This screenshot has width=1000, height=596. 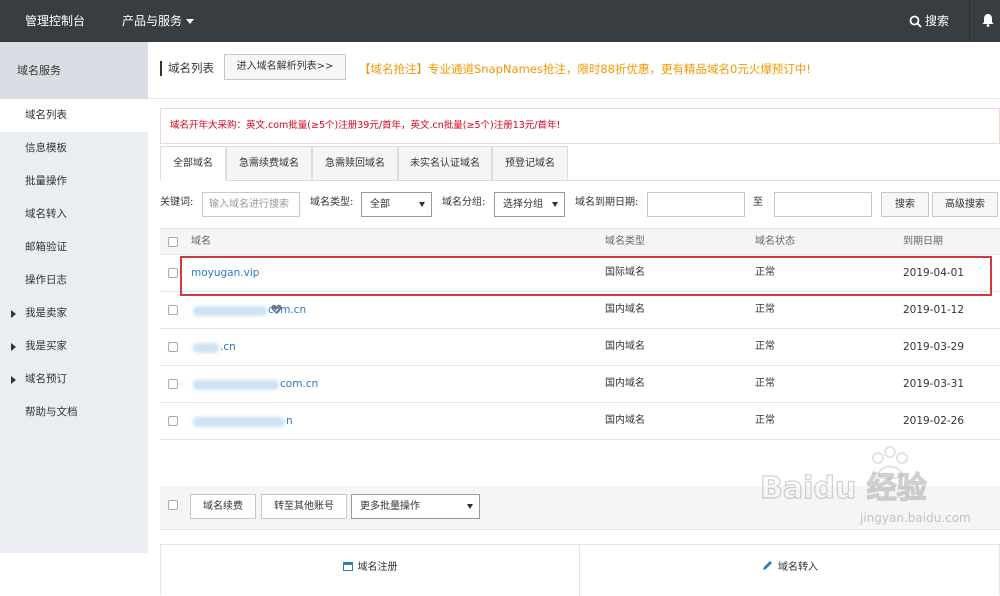 I want to click on transfer-in-label: 域名转入, so click(x=798, y=567).